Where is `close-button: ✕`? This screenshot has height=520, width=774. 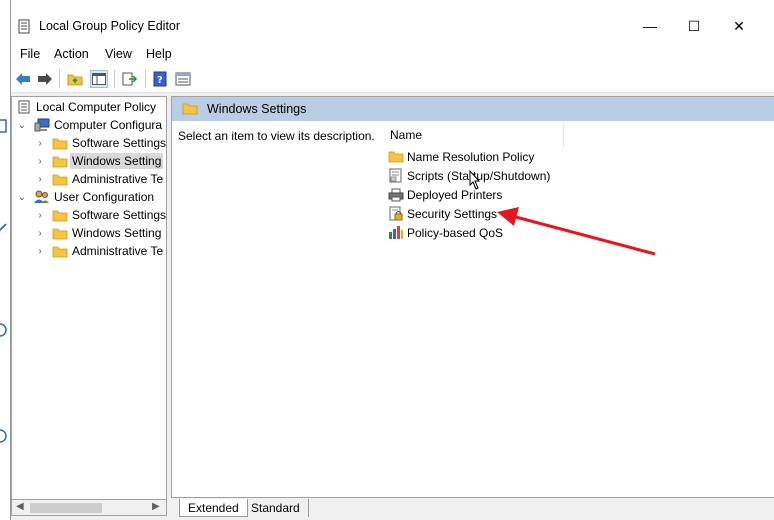
close-button: ✕ is located at coordinates (739, 26).